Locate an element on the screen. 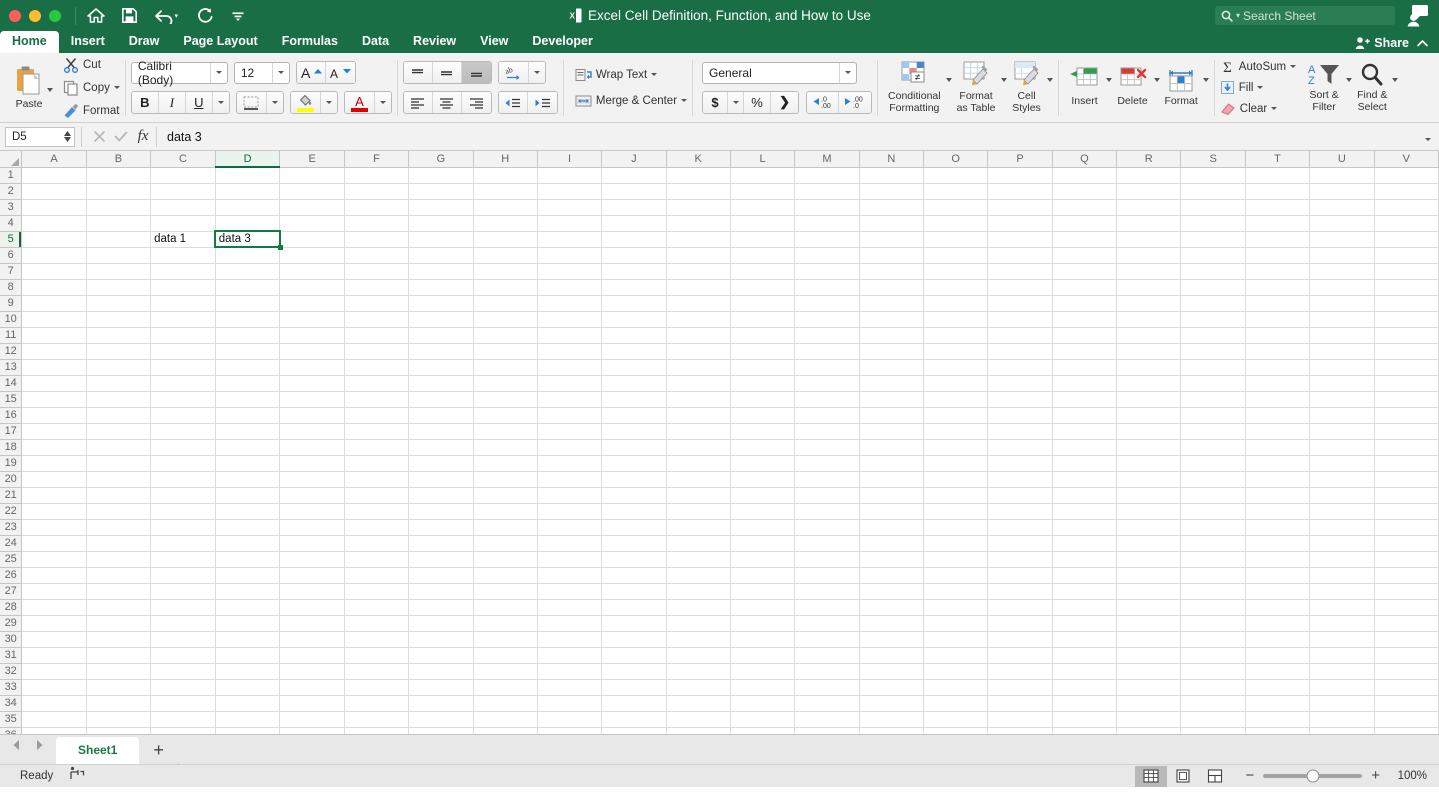 The height and width of the screenshot is (796, 1439). cell-C28 is located at coordinates (183, 607).